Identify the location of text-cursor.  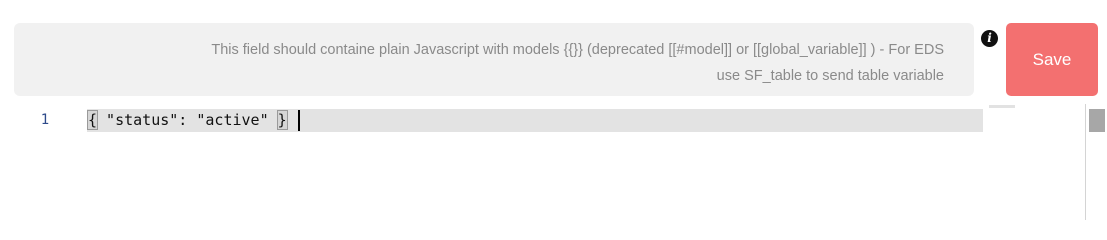
(299, 120).